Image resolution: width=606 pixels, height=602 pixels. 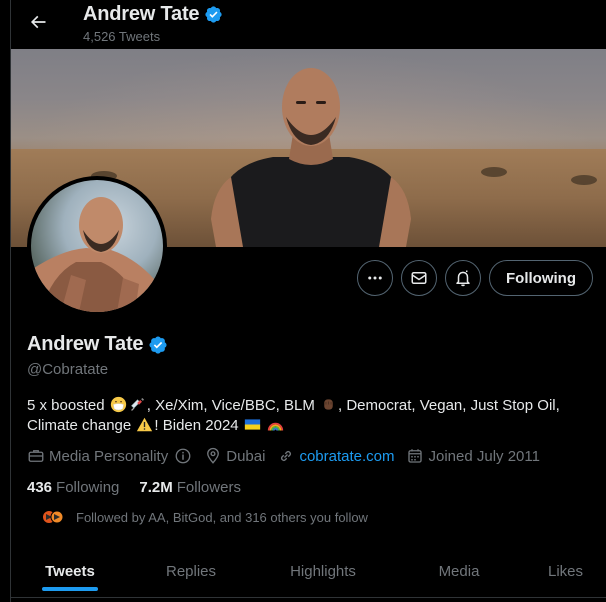 I want to click on following-button: Following, so click(x=541, y=278).